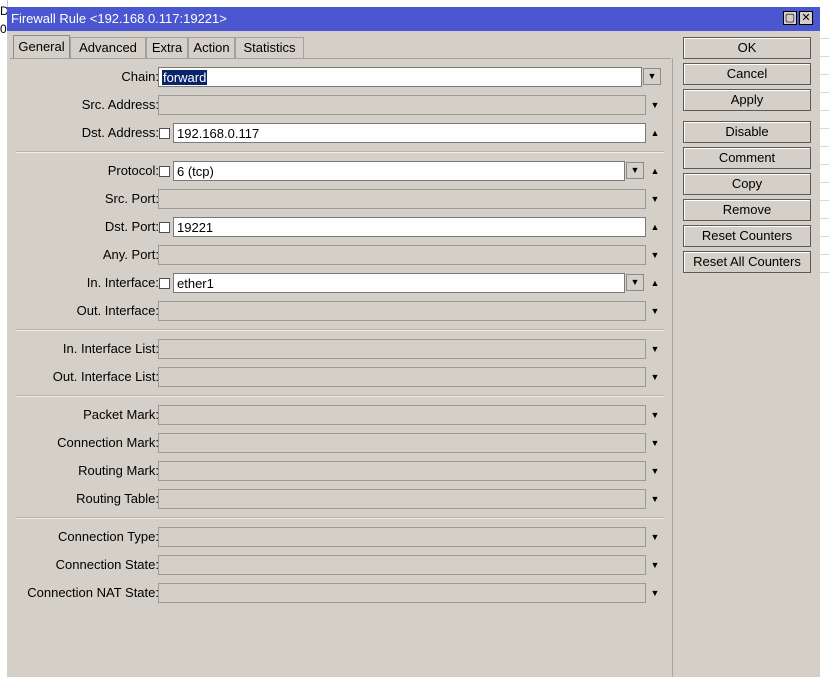 Image resolution: width=829 pixels, height=678 pixels. What do you see at coordinates (133, 170) in the screenshot?
I see `protocol-label: Protocol:` at bounding box center [133, 170].